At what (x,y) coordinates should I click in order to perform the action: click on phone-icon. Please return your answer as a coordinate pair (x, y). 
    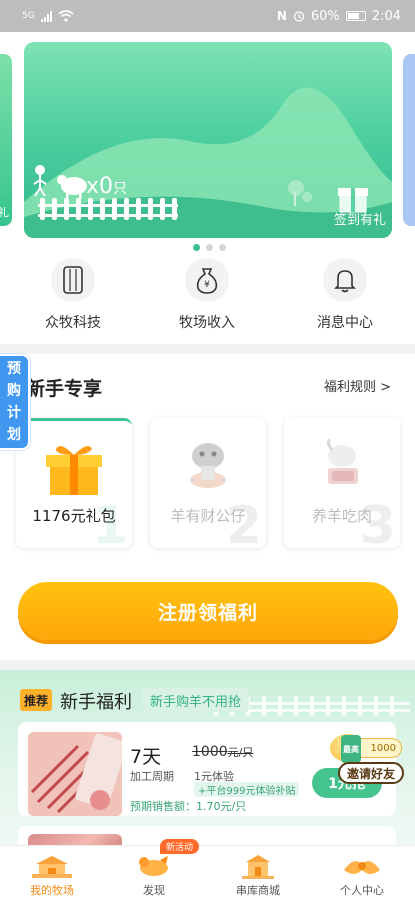
    Looking at the image, I should click on (73, 280).